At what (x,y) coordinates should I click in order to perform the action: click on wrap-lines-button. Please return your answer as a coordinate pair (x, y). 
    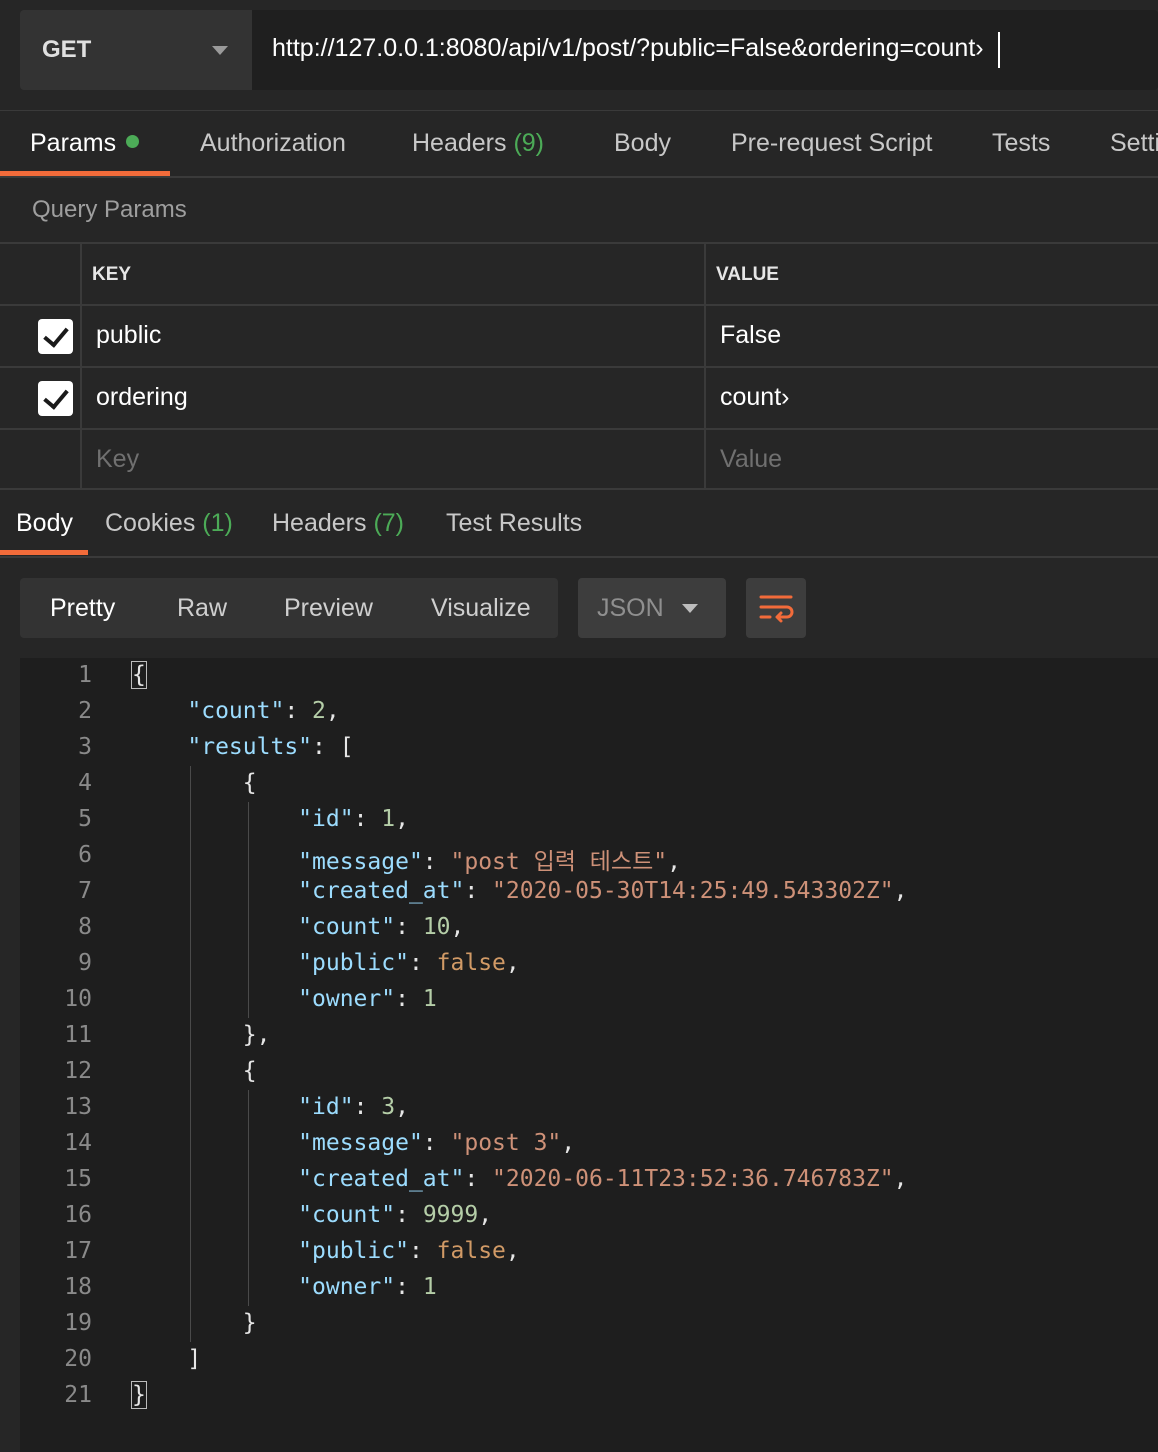
    Looking at the image, I should click on (776, 608).